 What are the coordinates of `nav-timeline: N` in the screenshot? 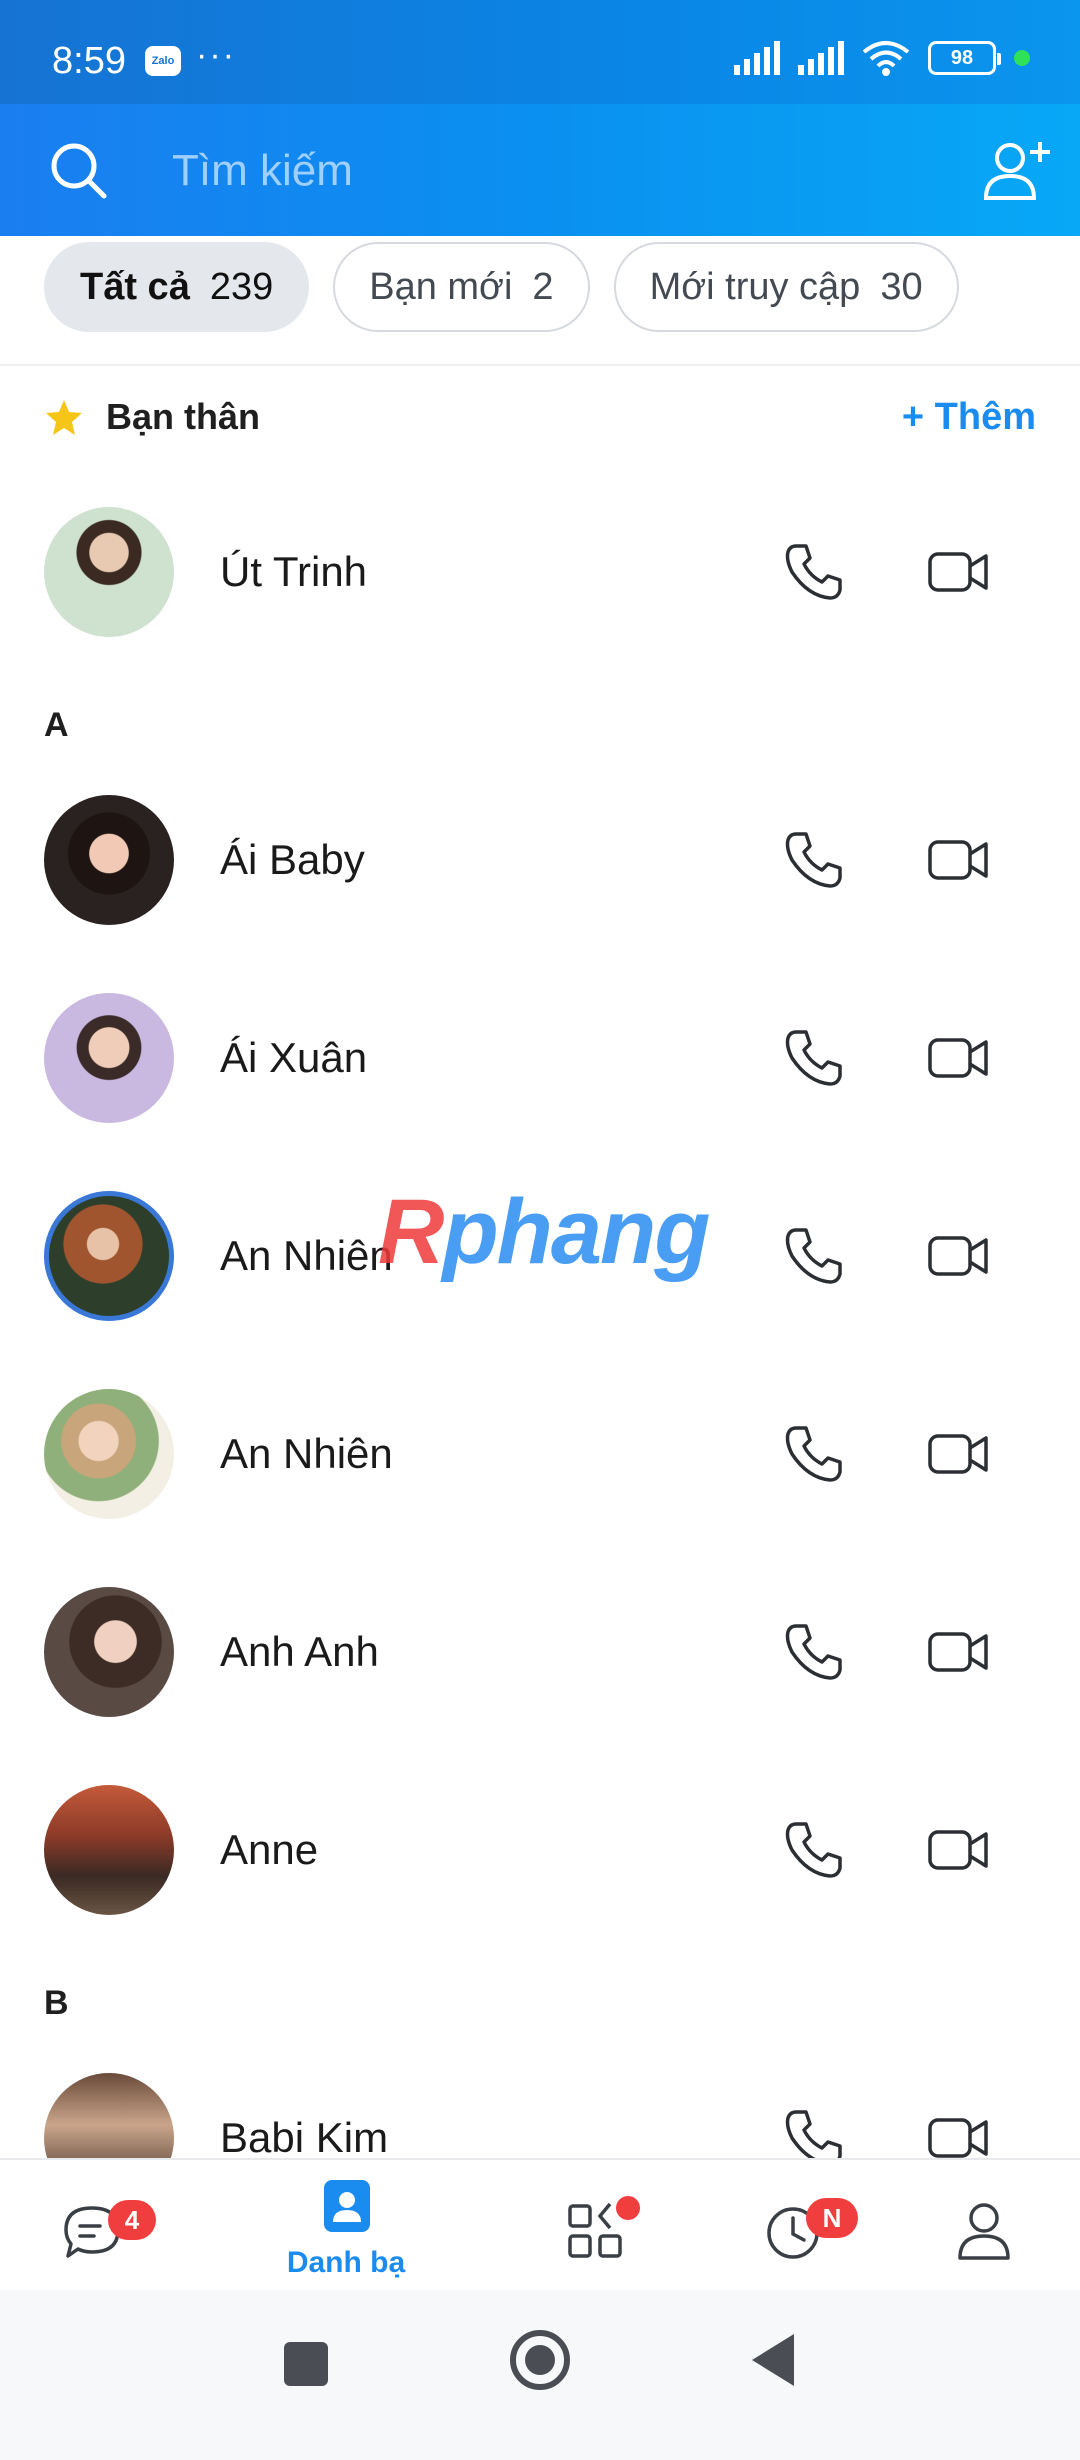 It's located at (786, 2226).